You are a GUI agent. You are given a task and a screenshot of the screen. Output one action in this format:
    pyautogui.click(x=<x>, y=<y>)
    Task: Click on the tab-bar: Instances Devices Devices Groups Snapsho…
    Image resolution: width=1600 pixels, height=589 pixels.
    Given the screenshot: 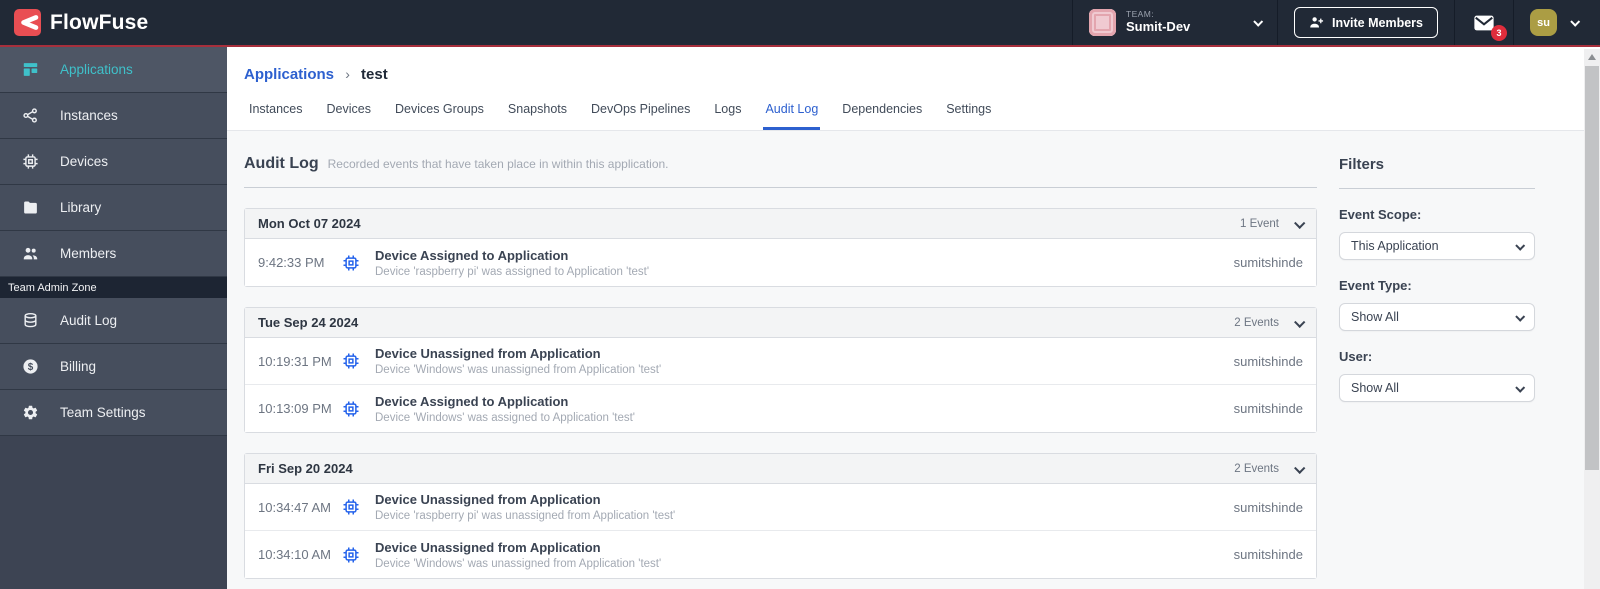 What is the action you would take?
    pyautogui.click(x=913, y=111)
    